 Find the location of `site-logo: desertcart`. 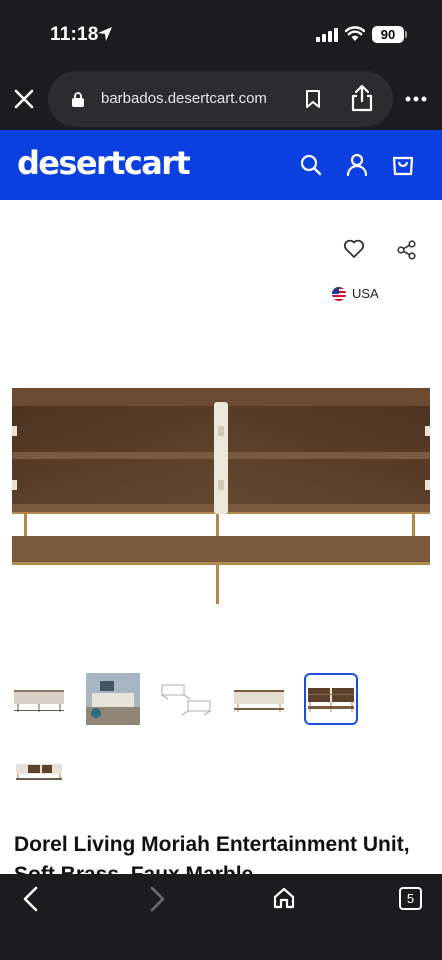

site-logo: desertcart is located at coordinates (104, 163).